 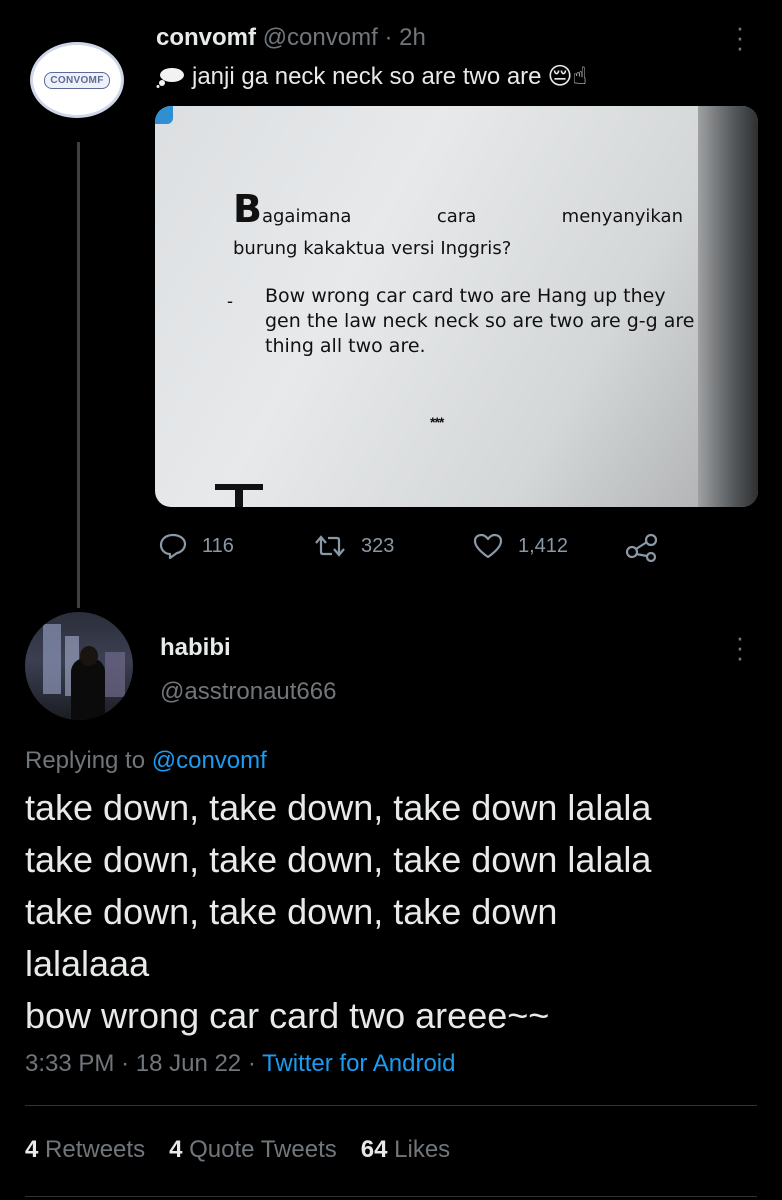 I want to click on heart-icon, so click(x=488, y=546).